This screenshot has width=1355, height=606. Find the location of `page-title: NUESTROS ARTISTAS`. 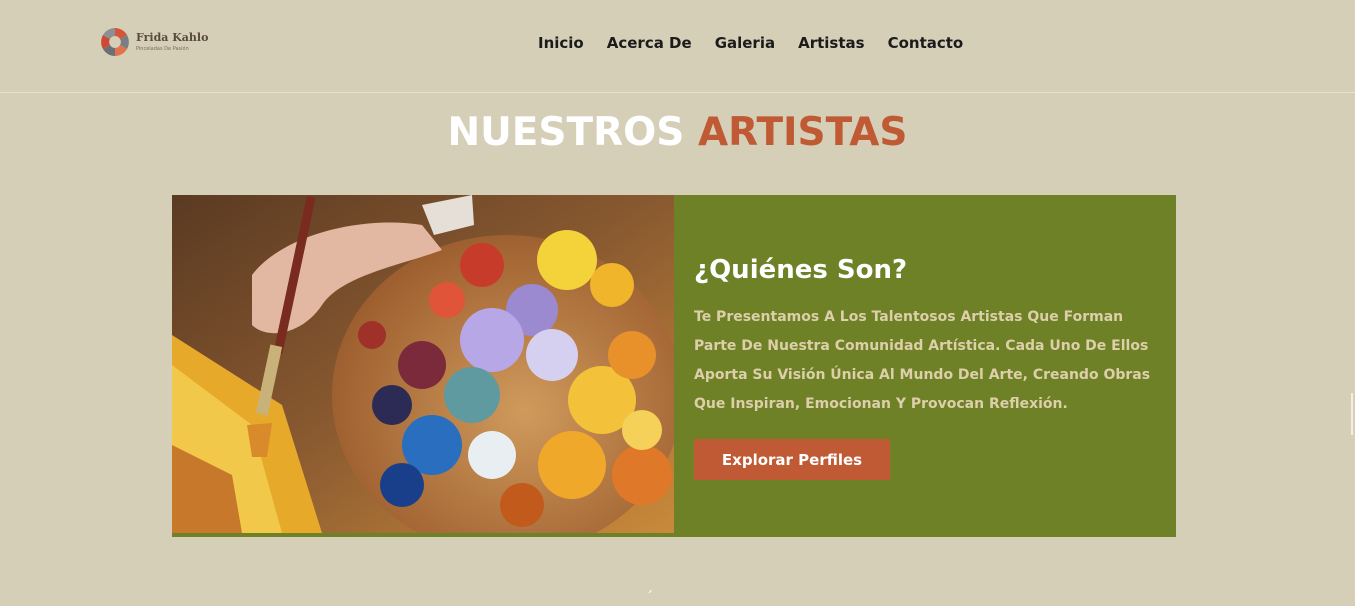

page-title: NUESTROS ARTISTAS is located at coordinates (677, 132).